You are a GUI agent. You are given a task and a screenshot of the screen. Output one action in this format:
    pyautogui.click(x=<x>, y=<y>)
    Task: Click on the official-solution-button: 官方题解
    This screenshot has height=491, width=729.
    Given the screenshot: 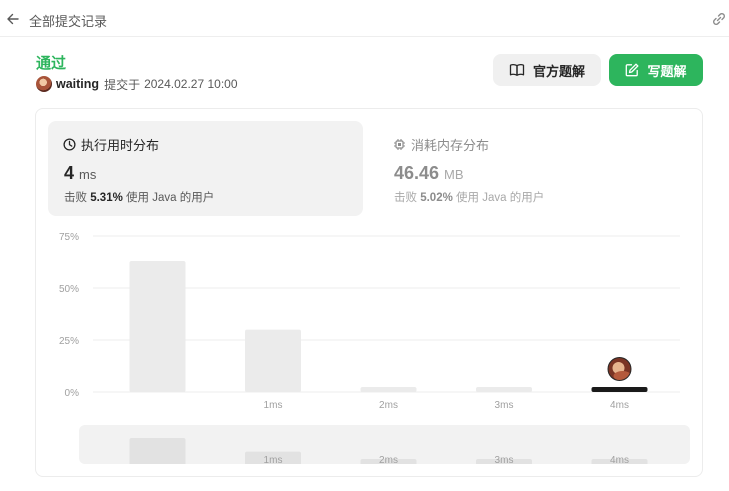 What is the action you would take?
    pyautogui.click(x=547, y=70)
    